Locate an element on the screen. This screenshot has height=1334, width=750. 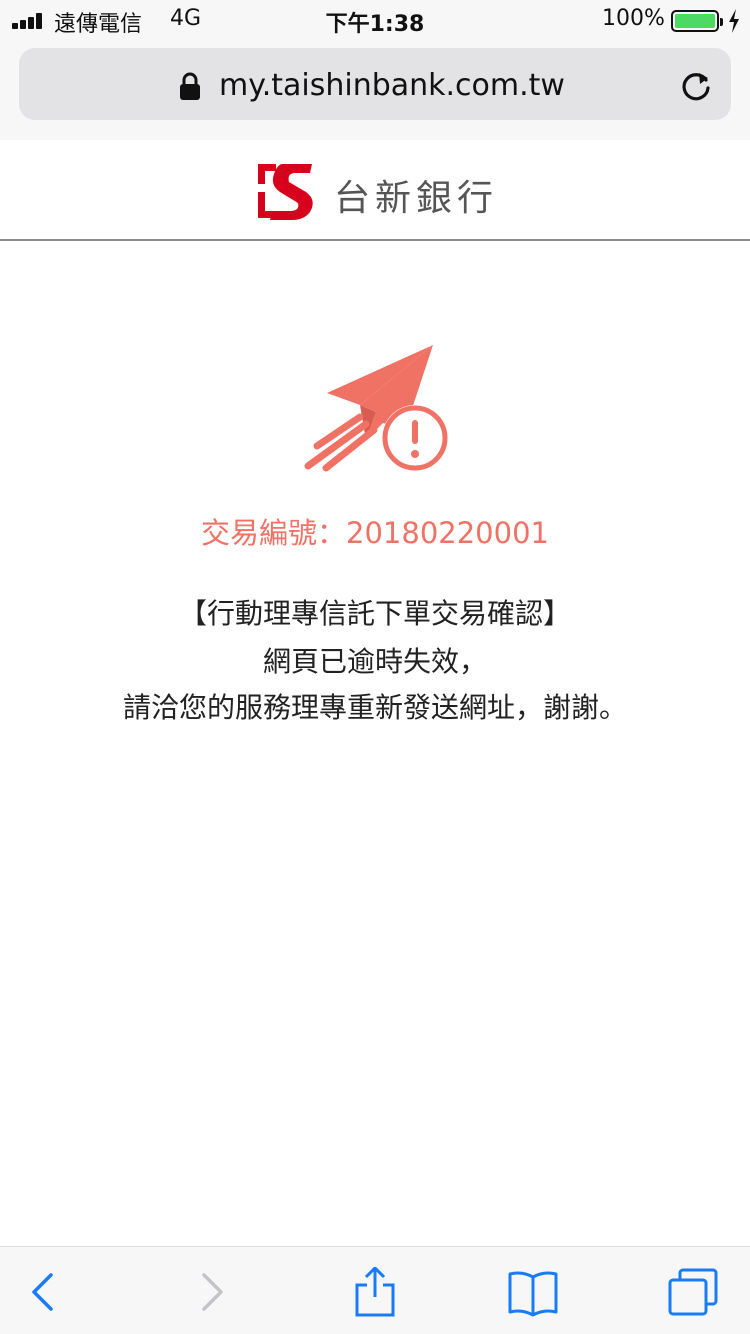
message-instruction: 請洽您的服務理專重新發送網址，謝謝。 is located at coordinates (374, 707).